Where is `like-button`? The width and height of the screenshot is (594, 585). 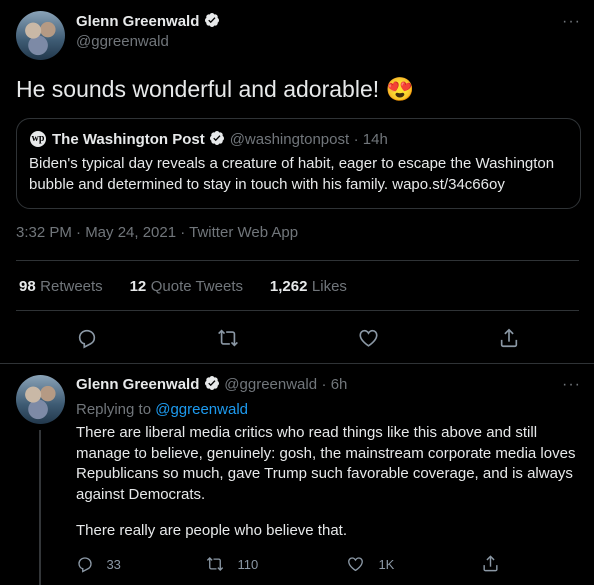
like-button is located at coordinates (368, 340).